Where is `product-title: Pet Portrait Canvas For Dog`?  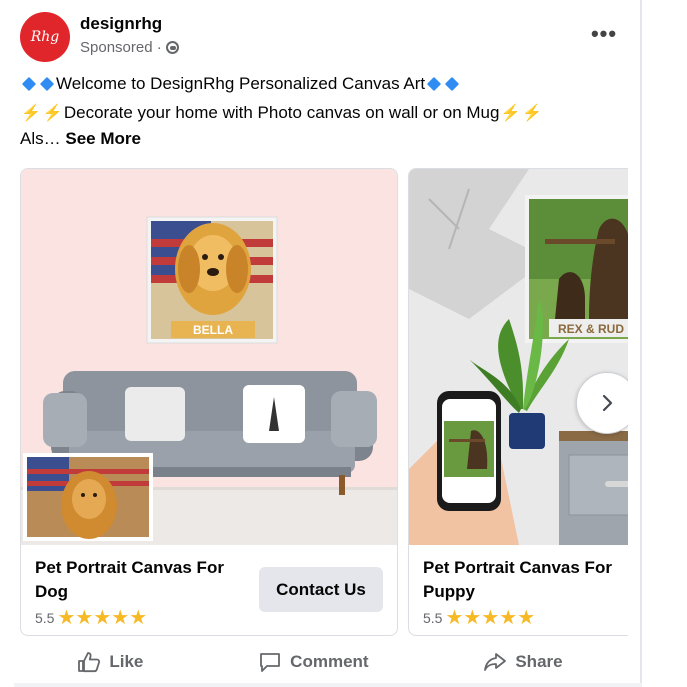 product-title: Pet Portrait Canvas For Dog is located at coordinates (140, 580).